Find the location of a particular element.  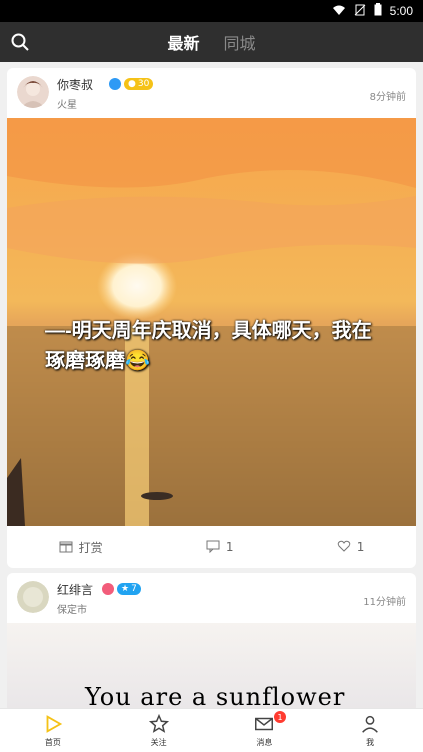

bottom-navigation: 首页 关注 消息 我 1 is located at coordinates (211, 730).